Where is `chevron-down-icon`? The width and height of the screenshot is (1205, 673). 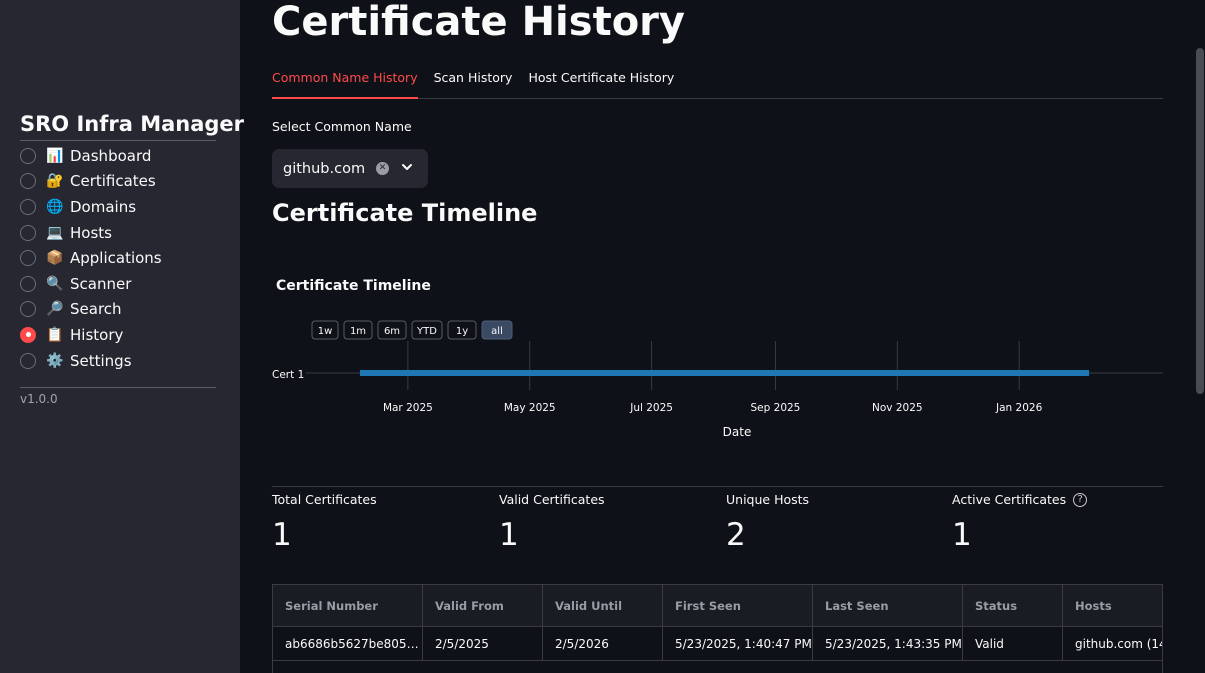
chevron-down-icon is located at coordinates (407, 167).